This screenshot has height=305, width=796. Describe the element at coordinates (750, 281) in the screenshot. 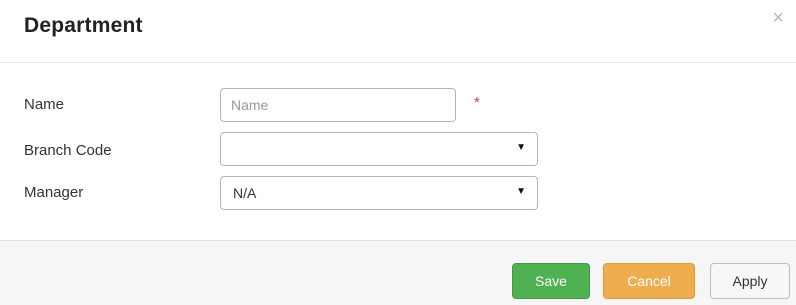

I see `apply-button: Apply` at that location.